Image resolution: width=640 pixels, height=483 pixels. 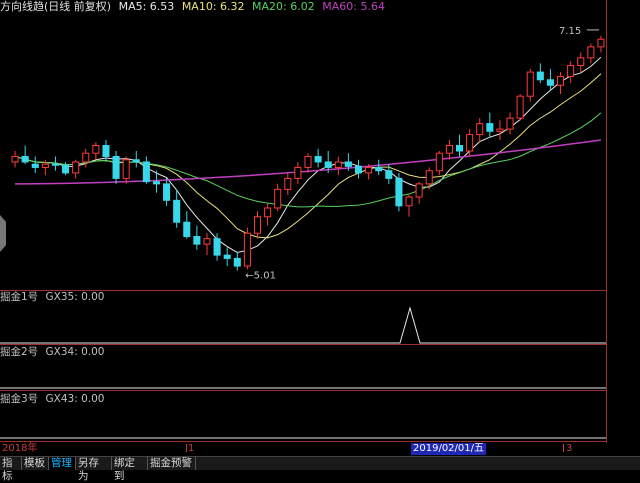 I want to click on tab-bind-to: 绑定到, so click(x=130, y=469).